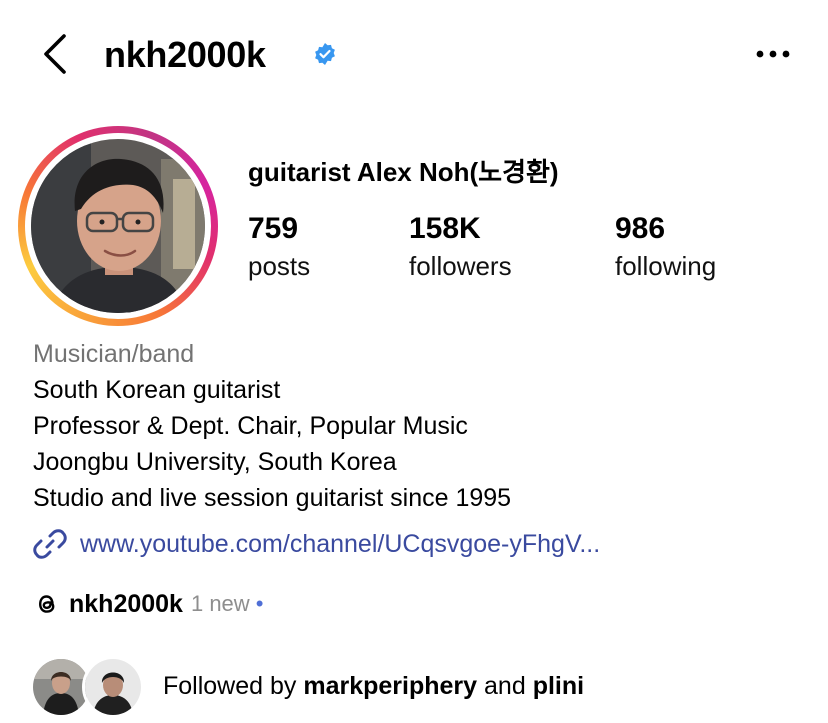 The height and width of the screenshot is (723, 828). I want to click on profile-category: Musician/band, so click(114, 354).